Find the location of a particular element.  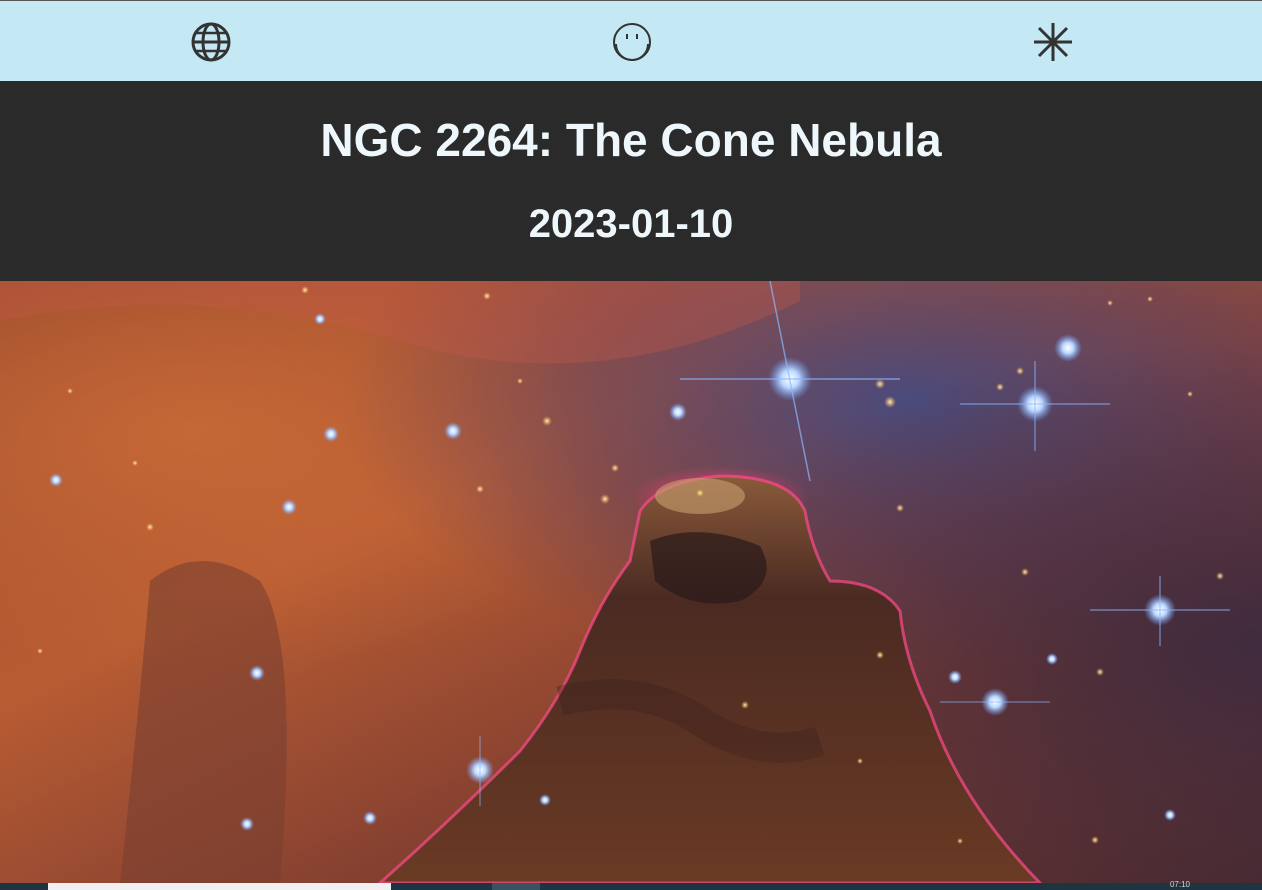

clock: 07:10 is located at coordinates (1179, 884).